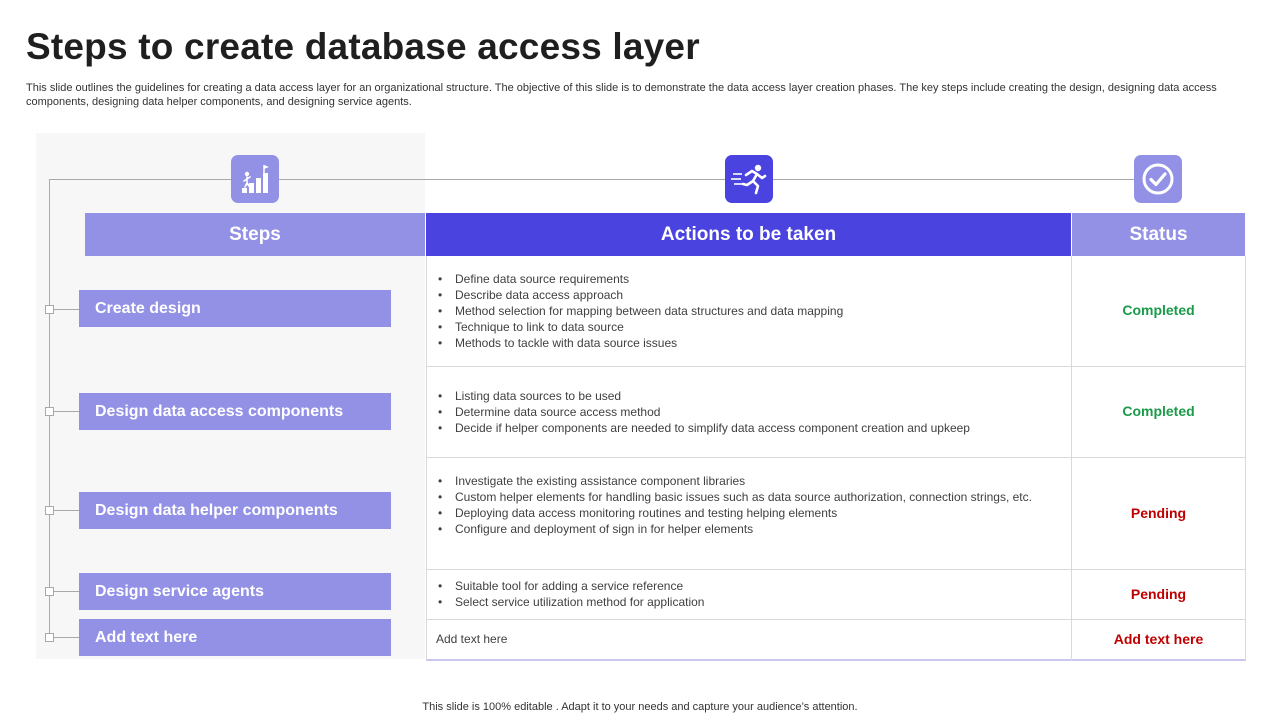 The image size is (1280, 720). What do you see at coordinates (235, 637) in the screenshot?
I see `step-add-text: Add text here` at bounding box center [235, 637].